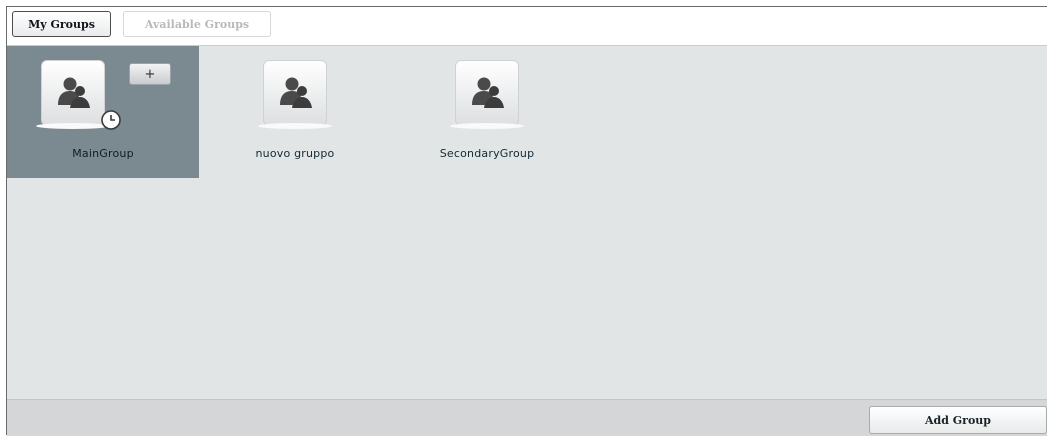 This screenshot has width=1047, height=436. What do you see at coordinates (111, 120) in the screenshot?
I see `clock-icon` at bounding box center [111, 120].